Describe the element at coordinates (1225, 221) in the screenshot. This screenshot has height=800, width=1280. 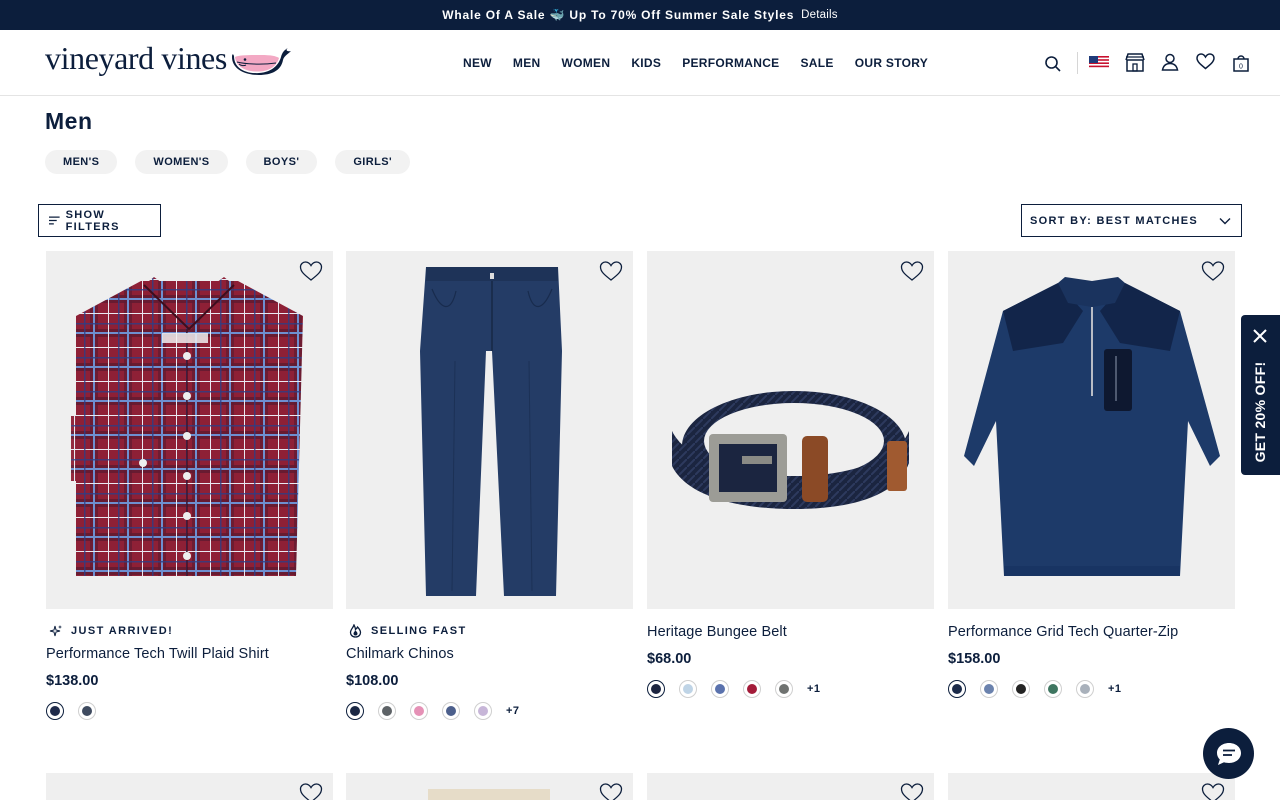
I see `chevron-down-icon` at that location.